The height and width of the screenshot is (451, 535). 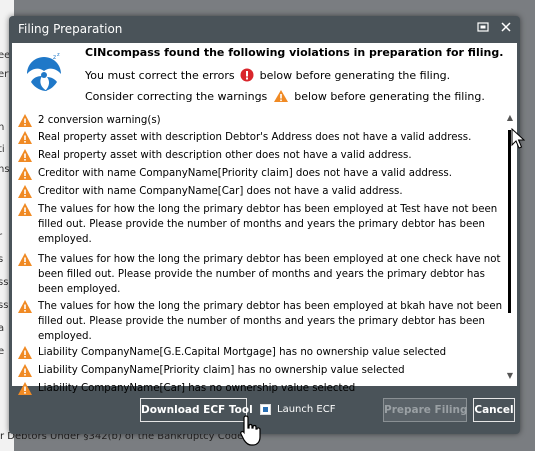 What do you see at coordinates (0, 107) in the screenshot?
I see `background-text: i` at bounding box center [0, 107].